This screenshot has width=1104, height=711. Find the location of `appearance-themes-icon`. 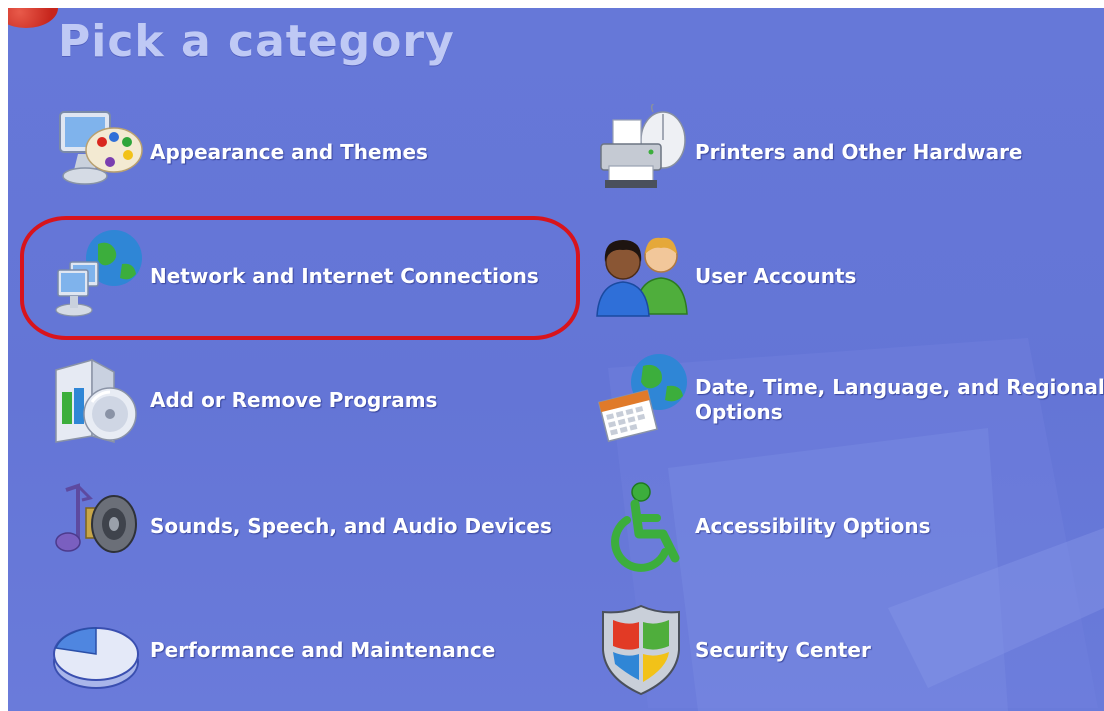

appearance-themes-icon is located at coordinates (101, 148).